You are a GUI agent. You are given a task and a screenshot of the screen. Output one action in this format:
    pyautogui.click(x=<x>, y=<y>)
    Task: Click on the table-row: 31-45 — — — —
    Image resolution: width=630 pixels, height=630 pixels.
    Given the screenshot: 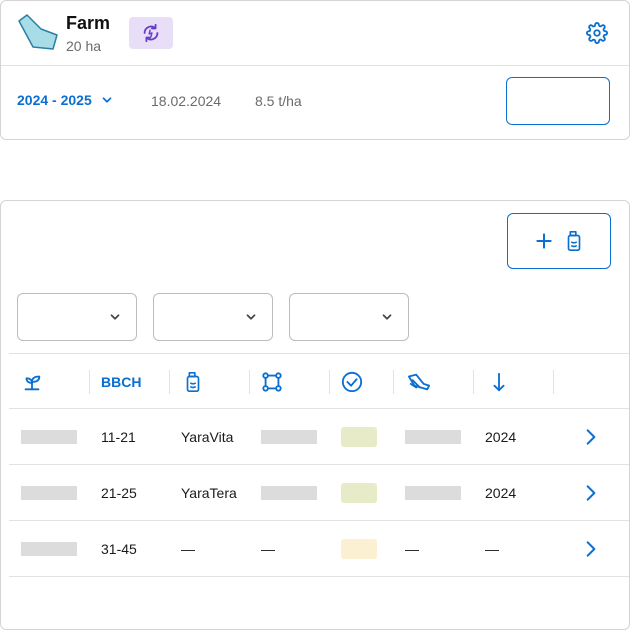 What is the action you would take?
    pyautogui.click(x=319, y=549)
    